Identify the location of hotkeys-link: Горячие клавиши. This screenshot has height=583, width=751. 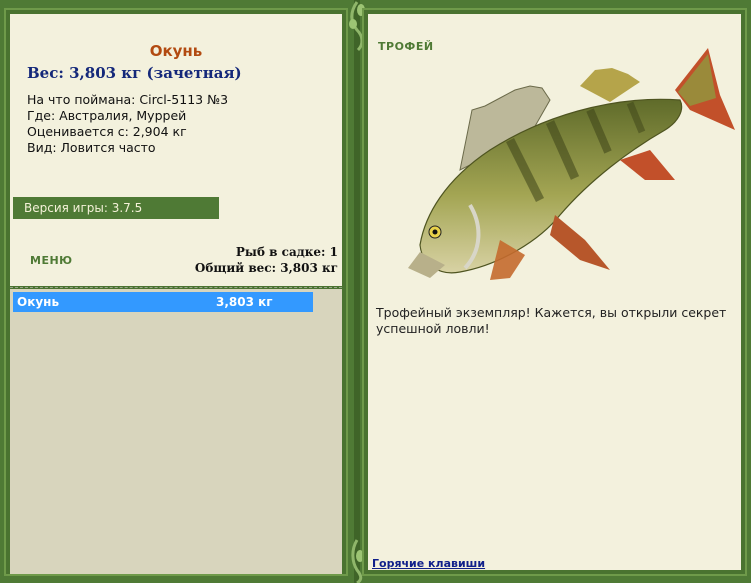
(428, 563).